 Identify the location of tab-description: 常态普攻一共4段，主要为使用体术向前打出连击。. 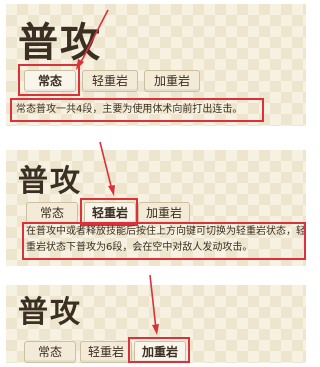
(129, 109).